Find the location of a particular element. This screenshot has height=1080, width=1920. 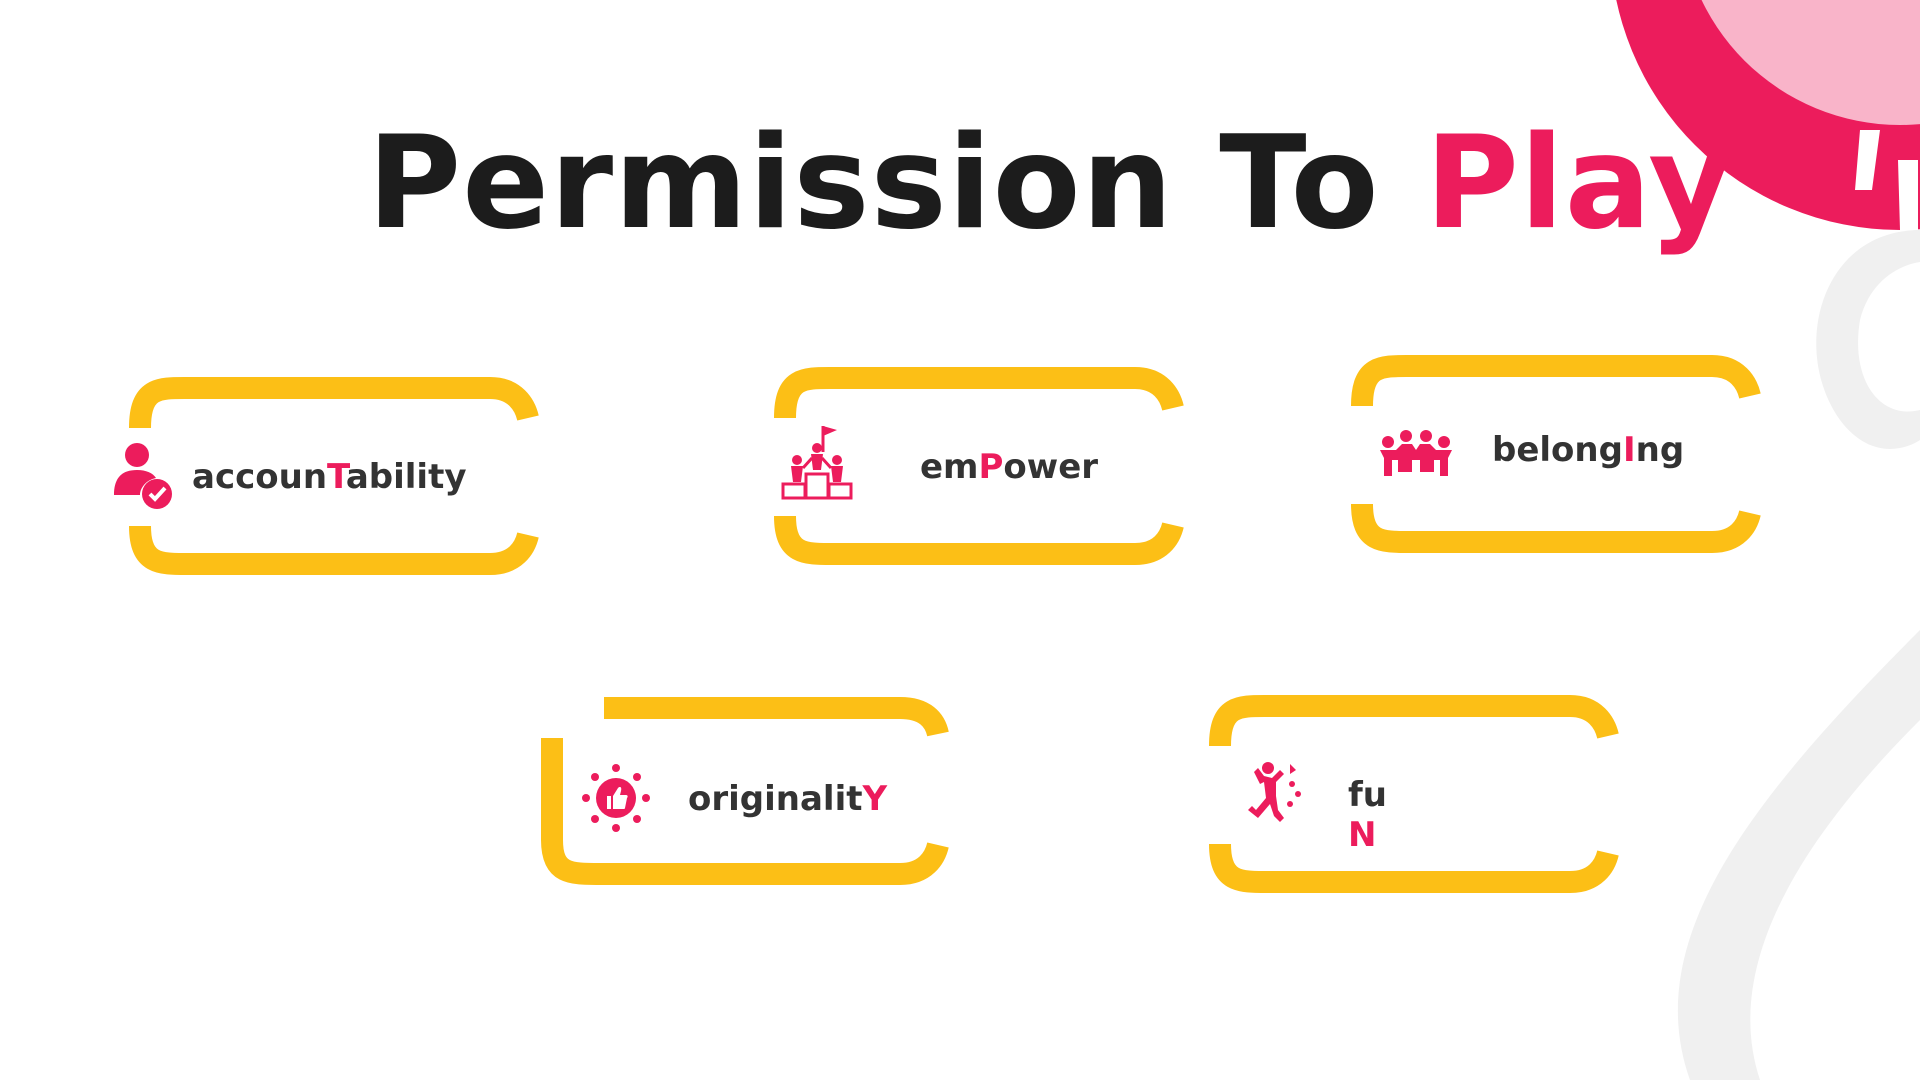

value-label: belongIng is located at coordinates (1588, 450).